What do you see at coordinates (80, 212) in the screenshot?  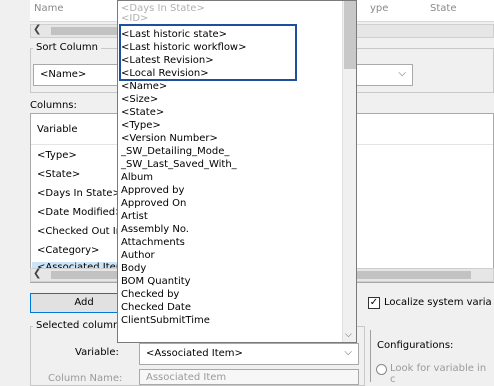 I see `list-item: <Date Modified>` at bounding box center [80, 212].